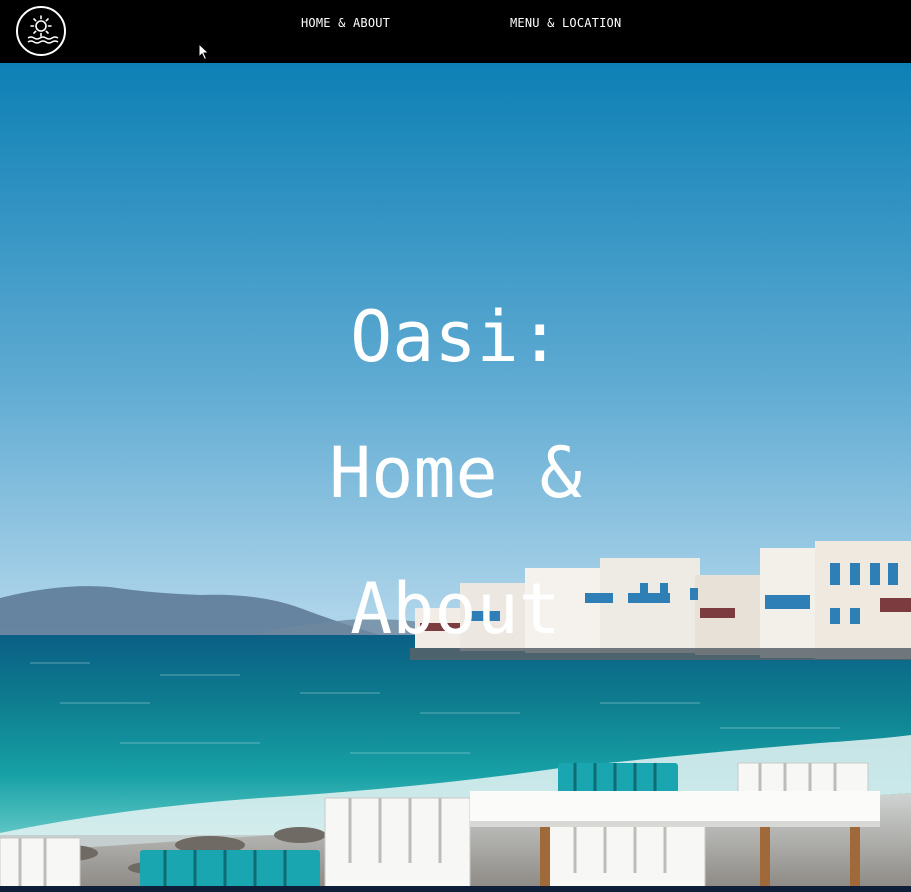  Describe the element at coordinates (565, 23) in the screenshot. I see `nav-link-menu-location: MENU & LOCATION` at that location.